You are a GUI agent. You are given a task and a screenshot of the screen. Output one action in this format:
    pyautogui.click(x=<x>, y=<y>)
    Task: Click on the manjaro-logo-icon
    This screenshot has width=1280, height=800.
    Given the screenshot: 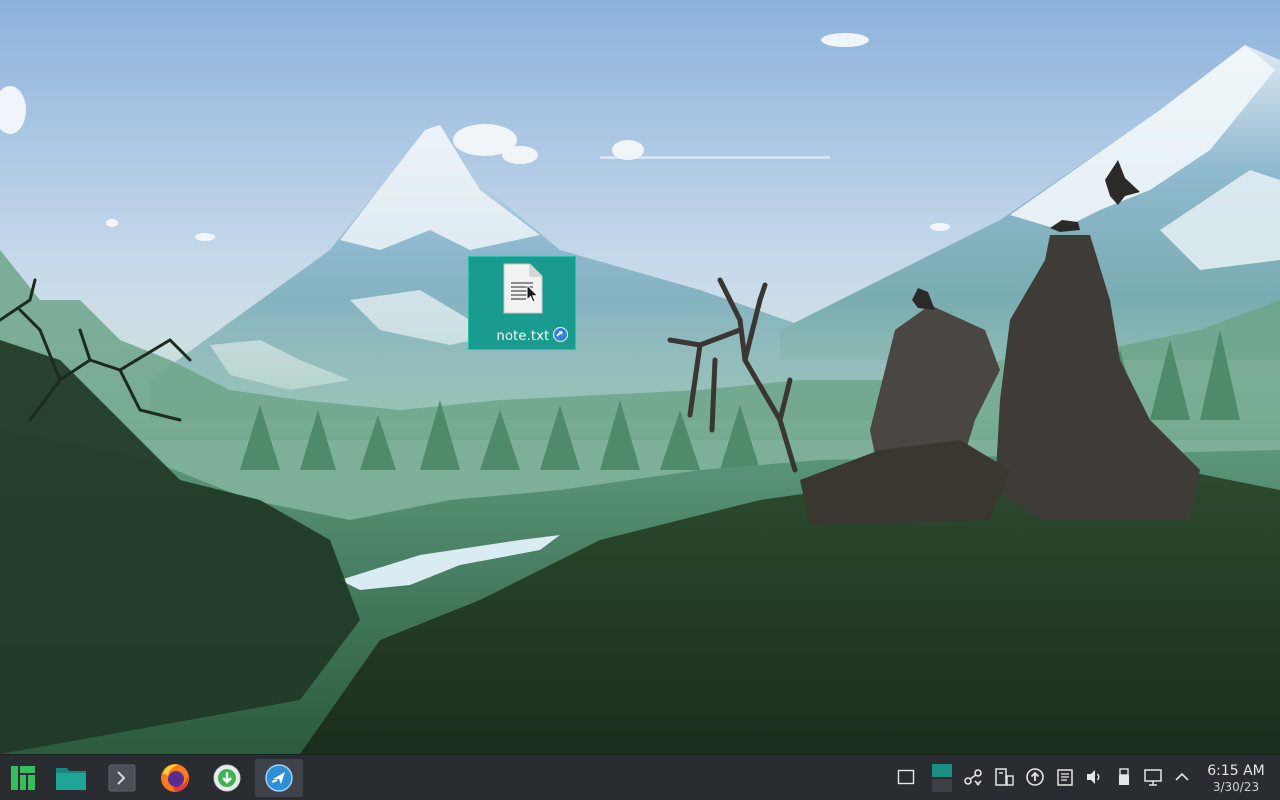 What is the action you would take?
    pyautogui.click(x=23, y=778)
    